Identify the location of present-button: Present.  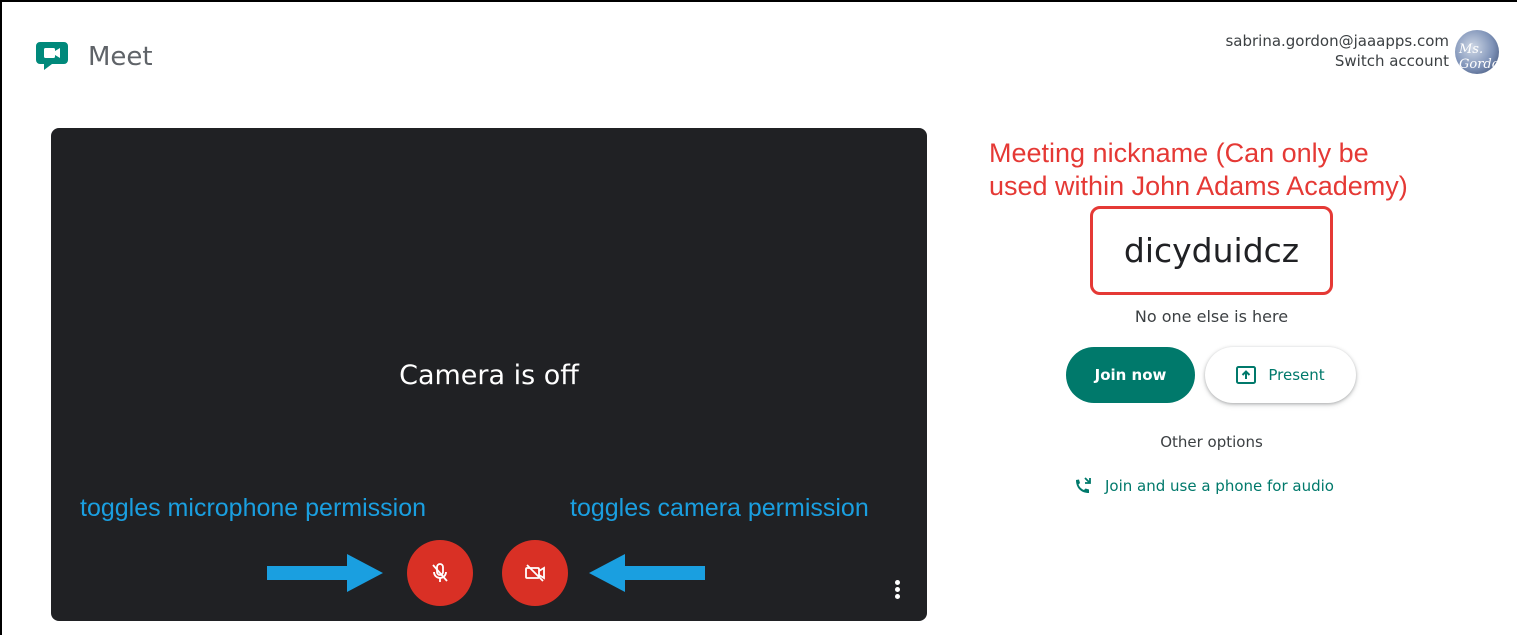
(1280, 375).